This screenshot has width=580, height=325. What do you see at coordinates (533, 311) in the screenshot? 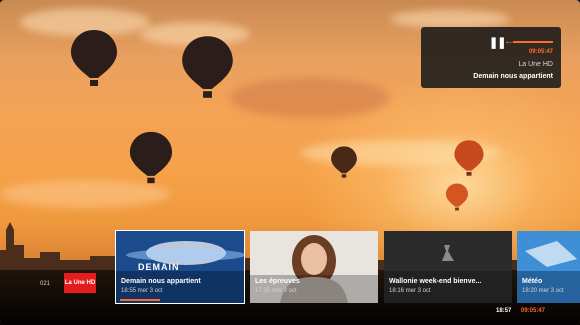
I see `elapsed-timer: 09:05:47` at bounding box center [533, 311].